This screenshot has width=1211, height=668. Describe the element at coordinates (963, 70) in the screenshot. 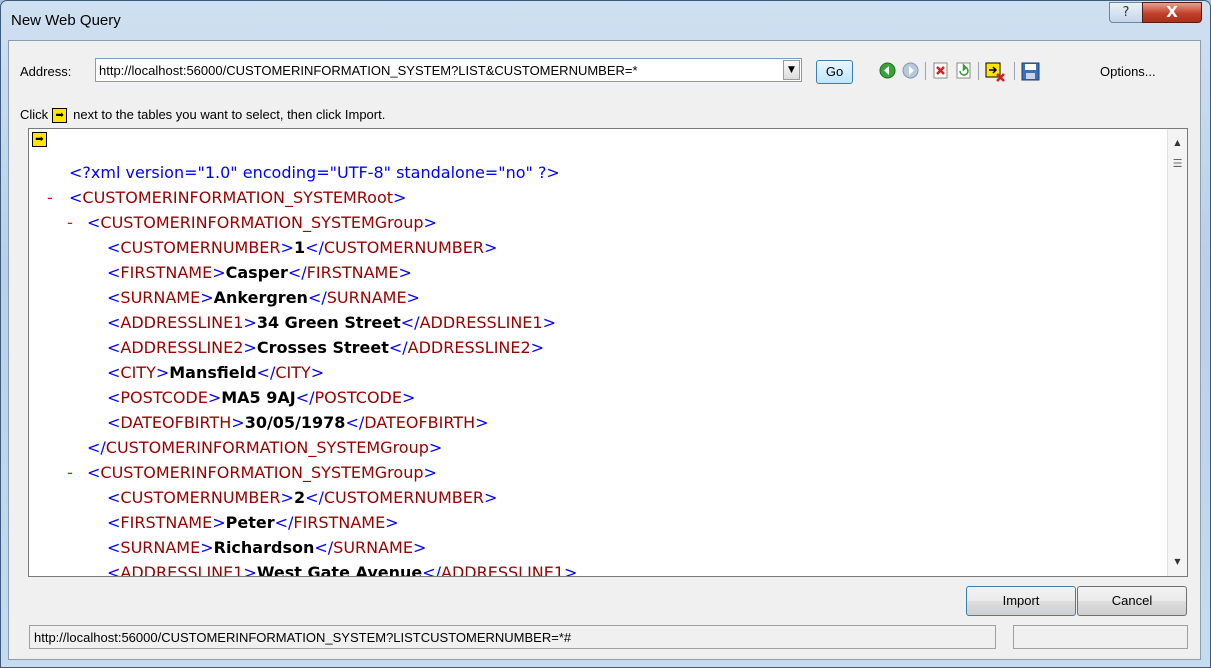

I see `refresh-icon` at that location.